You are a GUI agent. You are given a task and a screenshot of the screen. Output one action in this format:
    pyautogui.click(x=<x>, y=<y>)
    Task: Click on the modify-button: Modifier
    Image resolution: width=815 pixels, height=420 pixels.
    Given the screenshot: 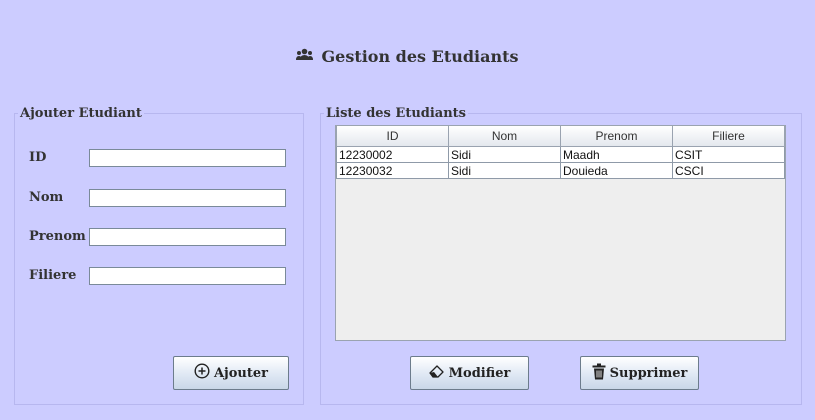 What is the action you would take?
    pyautogui.click(x=469, y=373)
    